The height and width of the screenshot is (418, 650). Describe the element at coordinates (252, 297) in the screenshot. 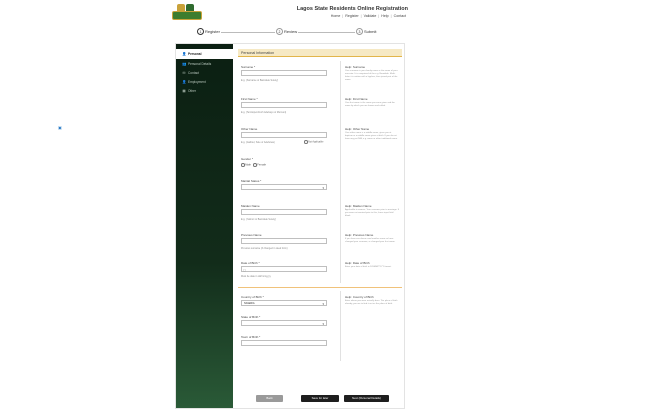

I see `country-of-birth-label: Country of Birth *` at that location.